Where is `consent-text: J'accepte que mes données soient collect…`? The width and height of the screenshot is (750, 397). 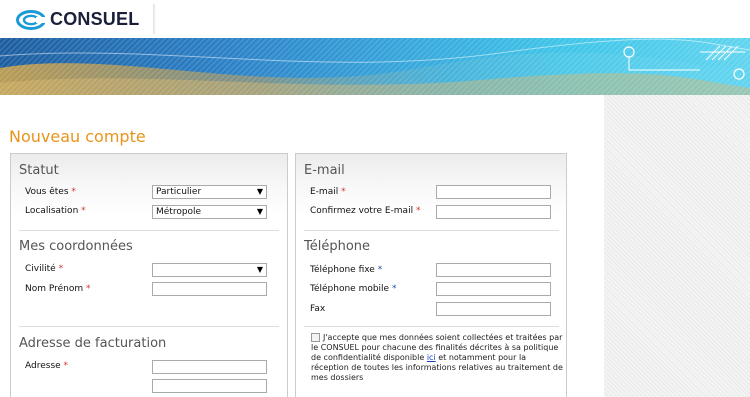
consent-text: J'accepte que mes données soient collect… is located at coordinates (437, 357).